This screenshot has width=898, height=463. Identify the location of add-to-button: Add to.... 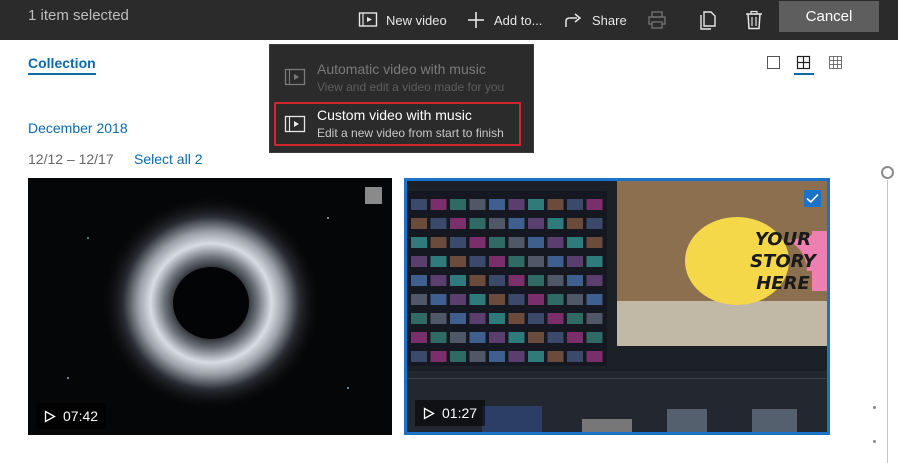
(504, 20).